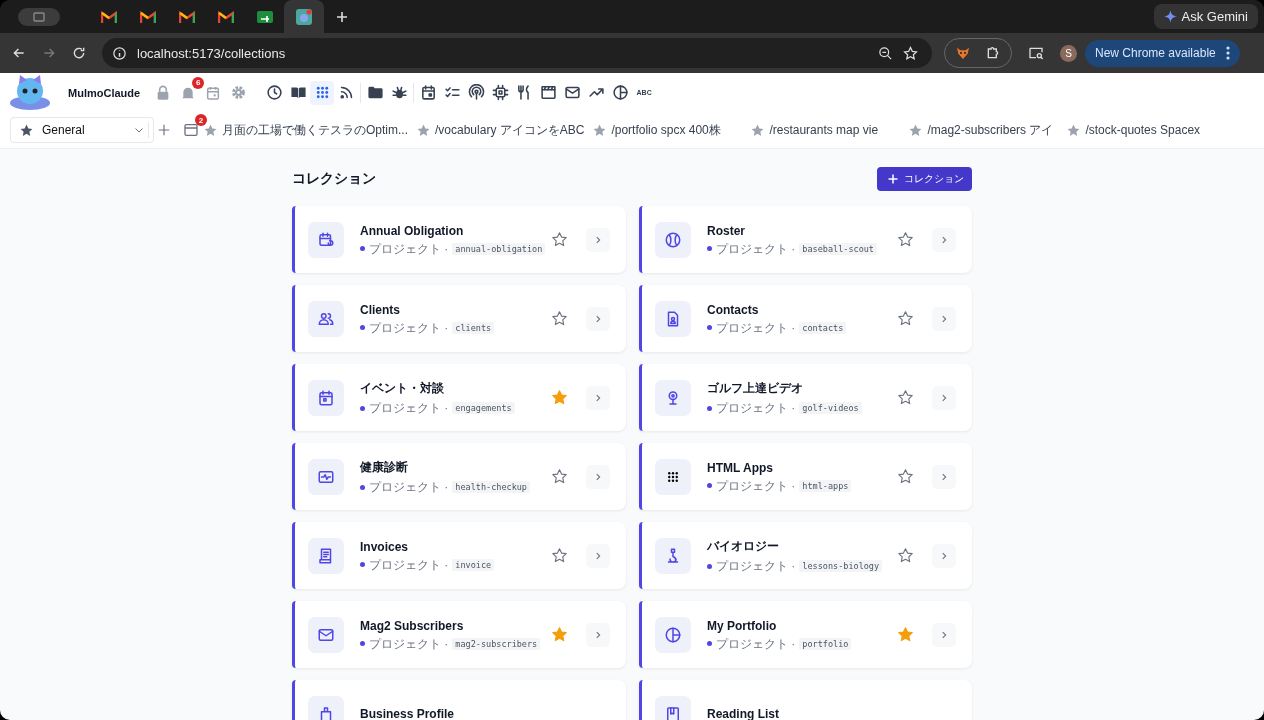  I want to click on browser-tab, so click(304, 16).